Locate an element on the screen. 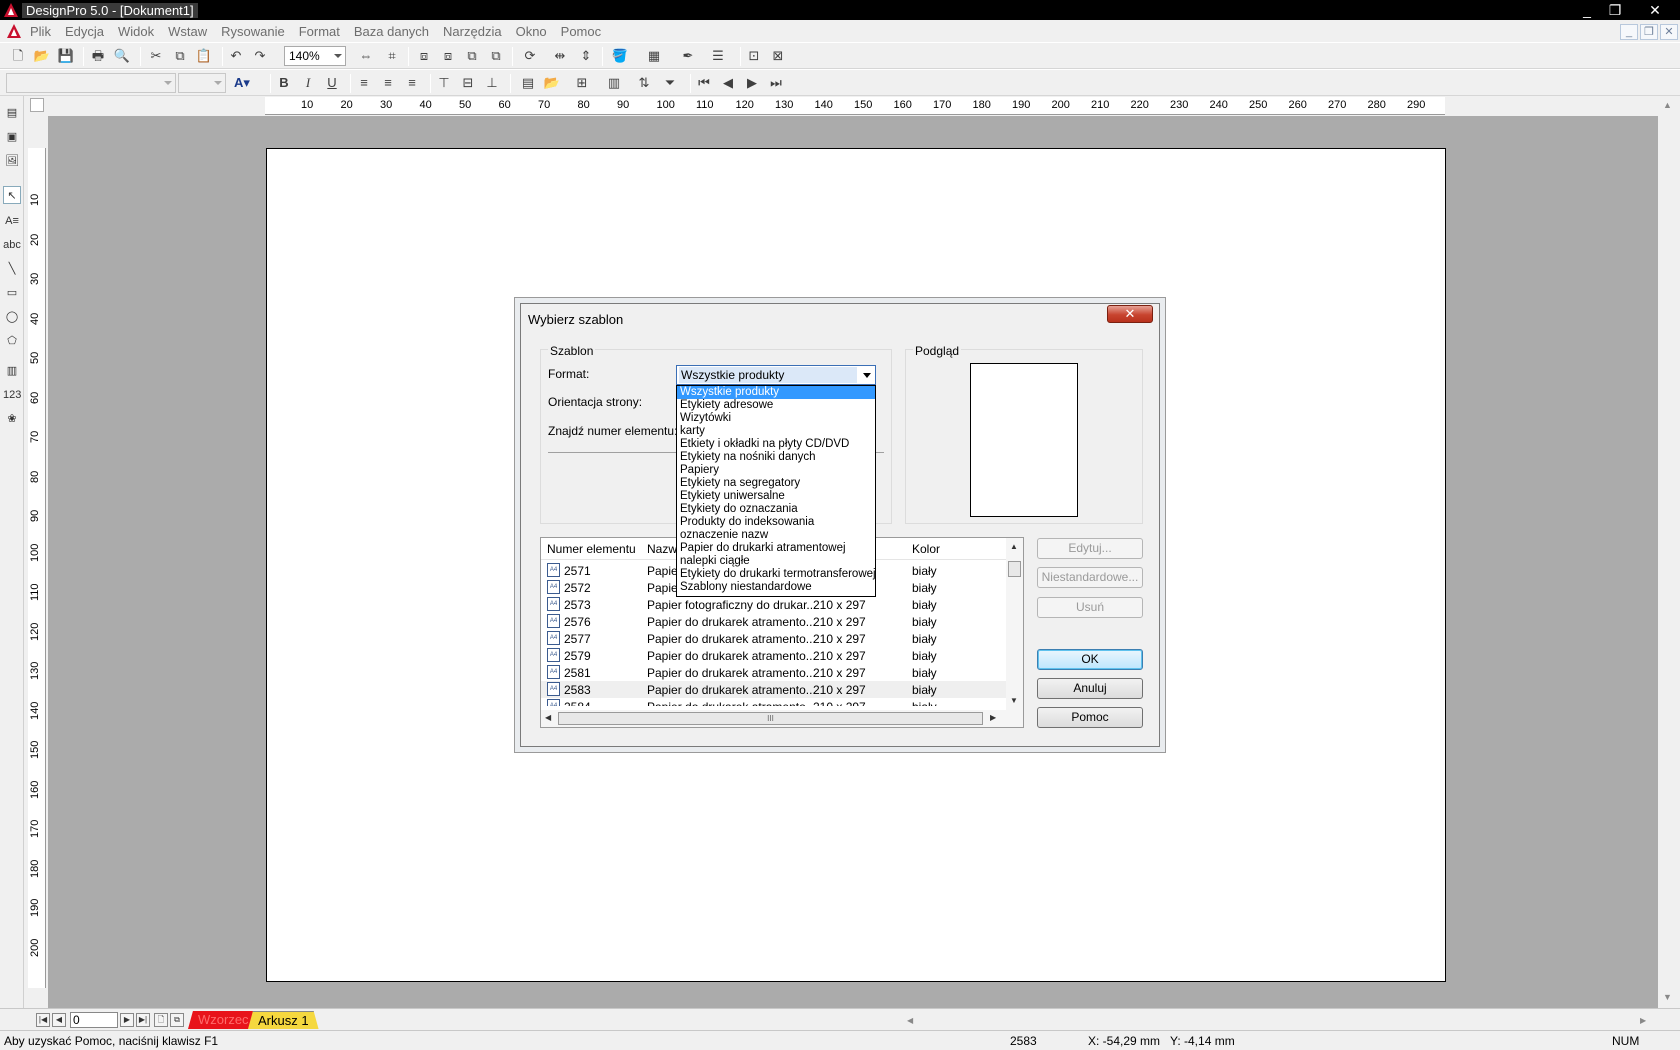 Image resolution: width=1680 pixels, height=1050 pixels. format-option: nalepki ciągłe is located at coordinates (776, 561).